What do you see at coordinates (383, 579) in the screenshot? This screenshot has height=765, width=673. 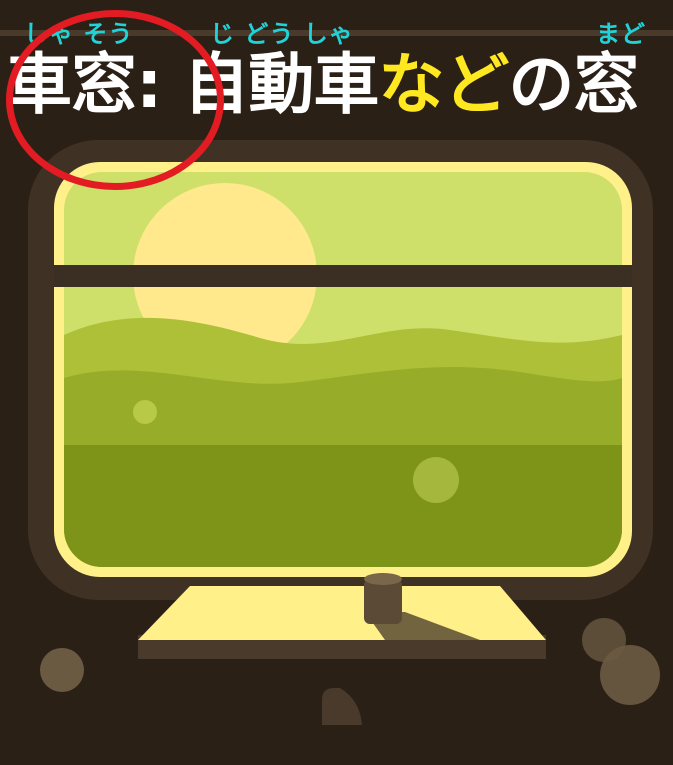 I see `cup-holder-rim` at bounding box center [383, 579].